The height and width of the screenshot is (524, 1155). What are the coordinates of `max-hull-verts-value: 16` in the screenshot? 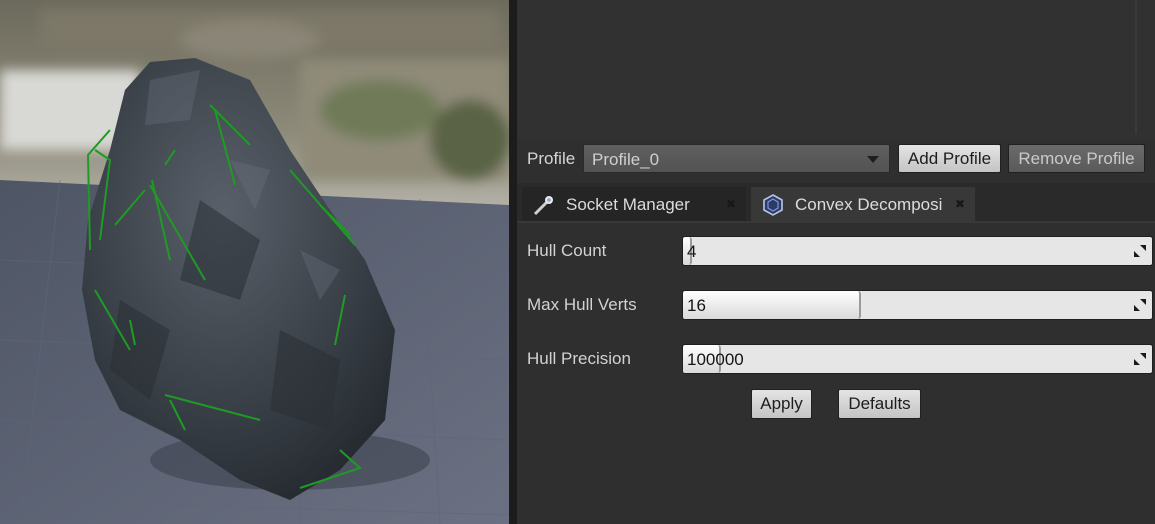 It's located at (696, 305).